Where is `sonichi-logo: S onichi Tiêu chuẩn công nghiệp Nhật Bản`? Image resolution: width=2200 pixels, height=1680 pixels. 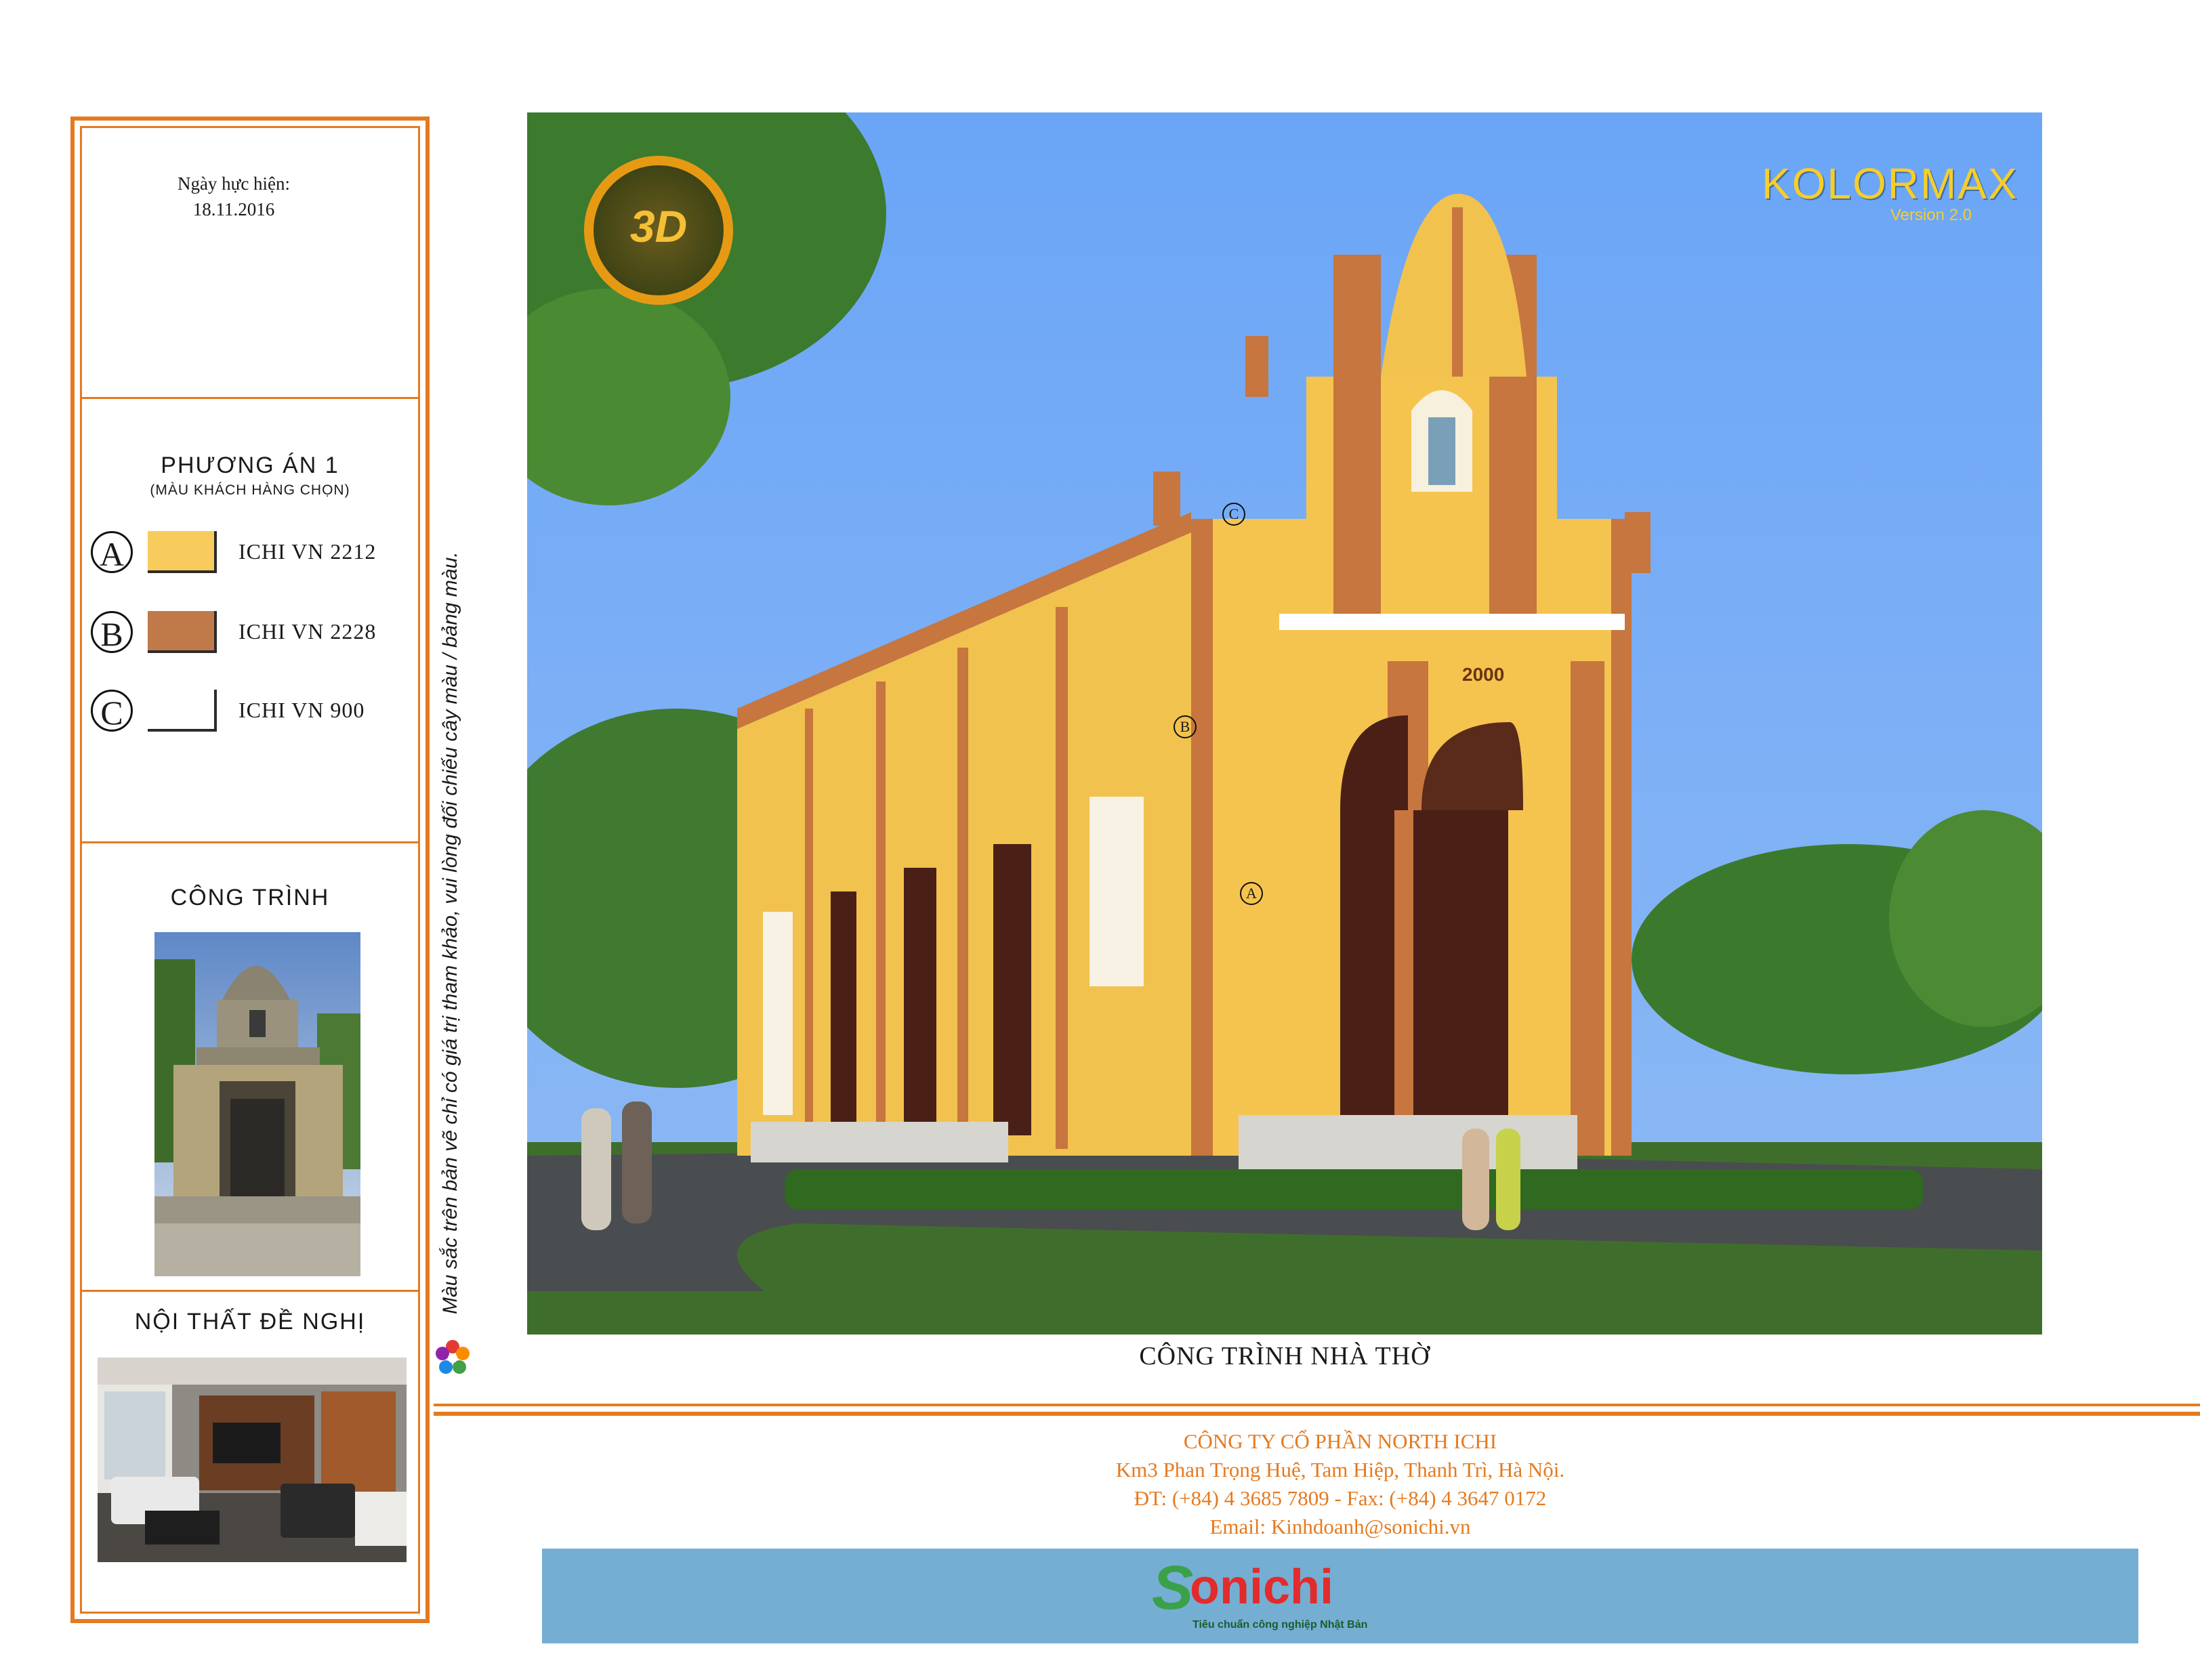 sonichi-logo: S onichi Tiêu chuẩn công nghiệp Nhật Bản is located at coordinates (1301, 1595).